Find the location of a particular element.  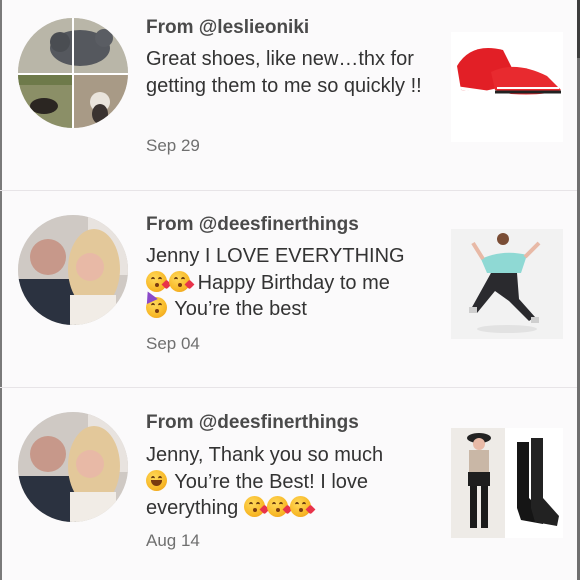

review-date: Sep 04 is located at coordinates (173, 343).